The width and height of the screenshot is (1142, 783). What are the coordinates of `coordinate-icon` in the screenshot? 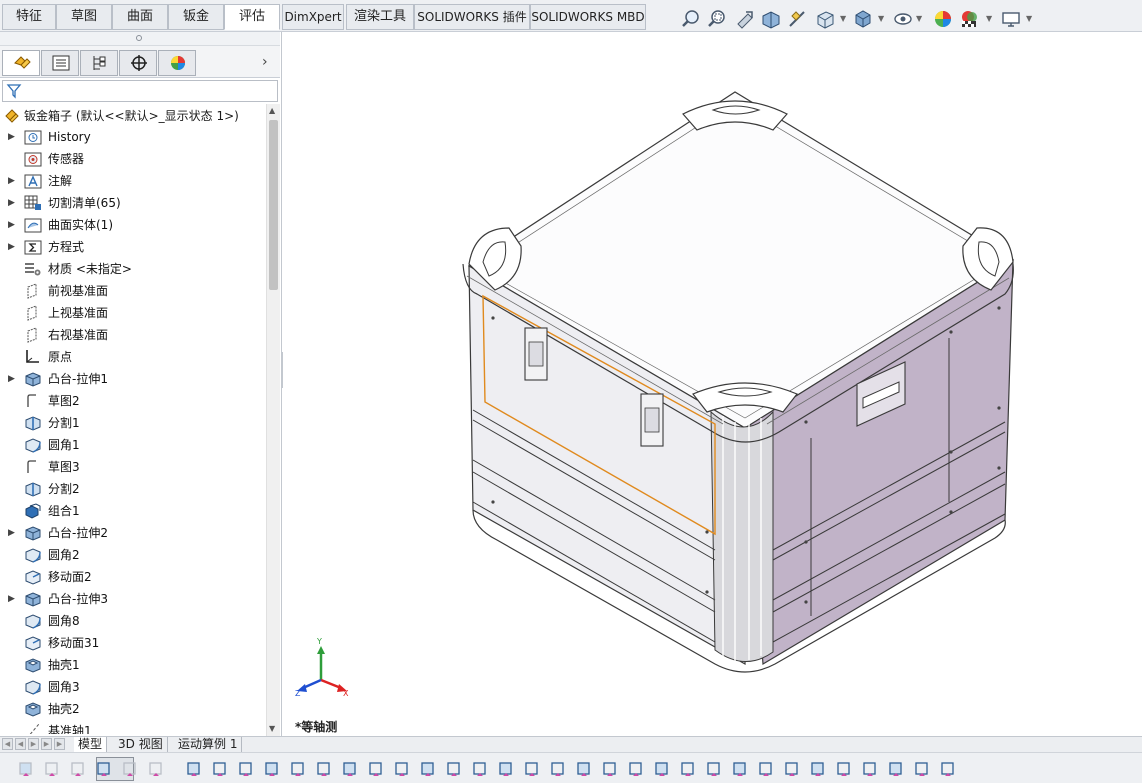 It's located at (480, 769).